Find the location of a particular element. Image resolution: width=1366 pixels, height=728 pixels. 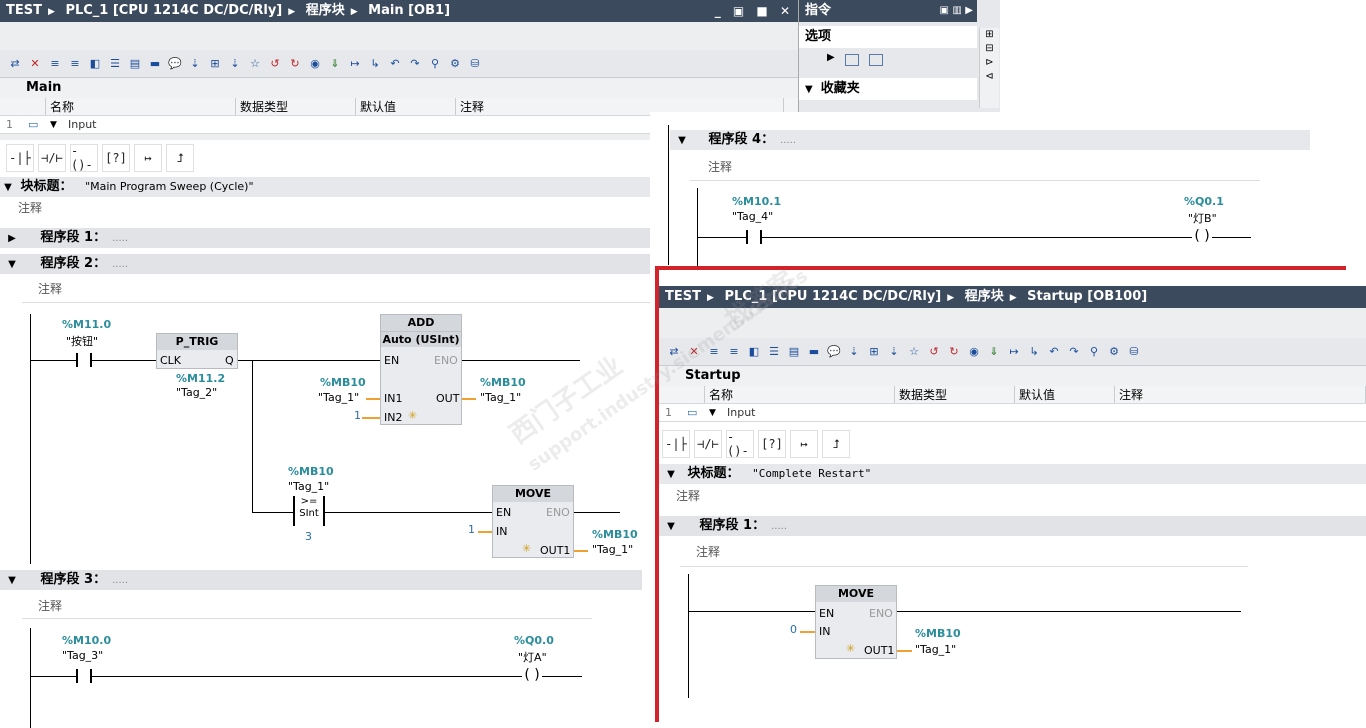

col-name: 名称 is located at coordinates (800, 394).